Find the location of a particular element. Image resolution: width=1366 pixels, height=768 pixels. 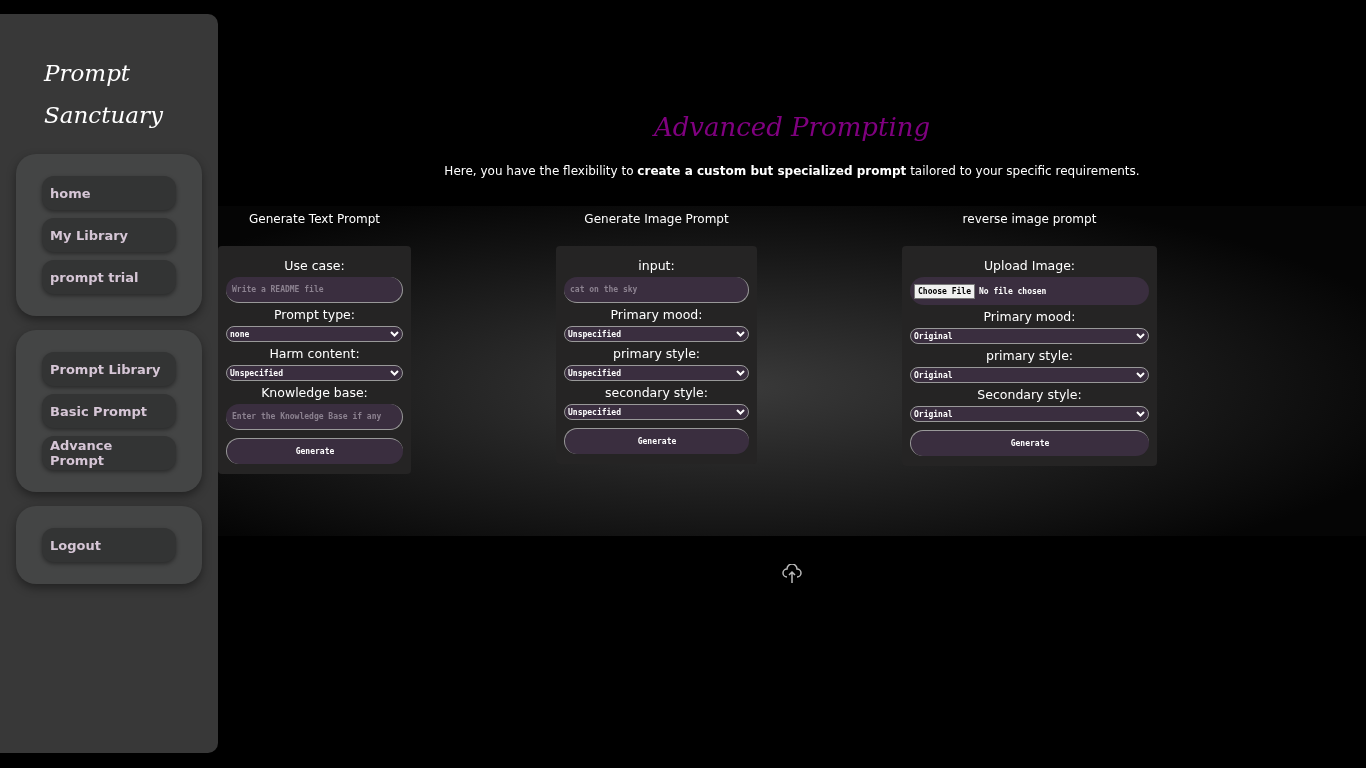

nav-item: Basic Prompt is located at coordinates (109, 411).